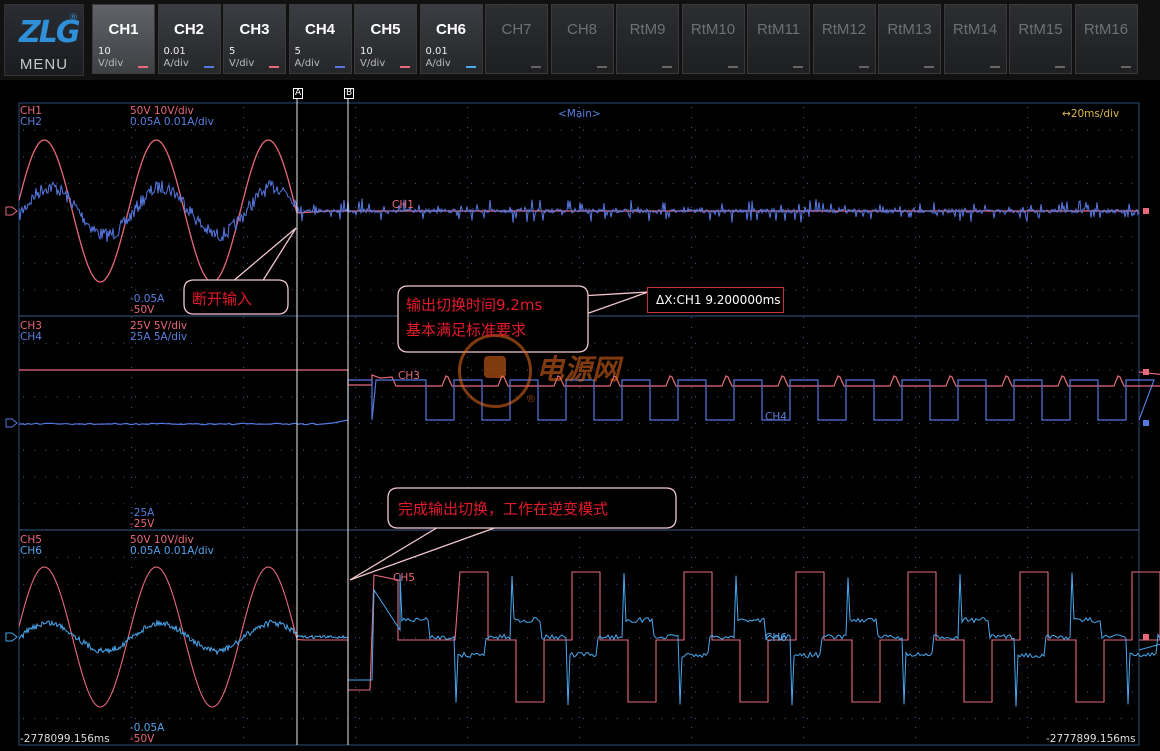 The image size is (1160, 751). I want to click on channel-tab-ch5: CH5 10 V/div, so click(385, 39).